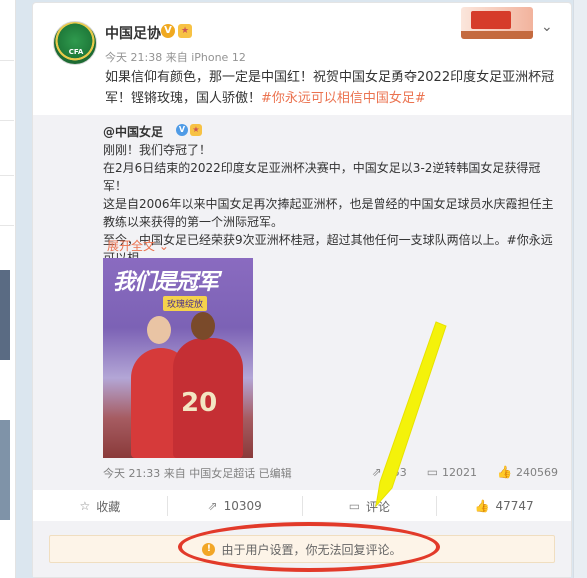 The height and width of the screenshot is (578, 587). I want to click on red-circle-annotation, so click(309, 547).